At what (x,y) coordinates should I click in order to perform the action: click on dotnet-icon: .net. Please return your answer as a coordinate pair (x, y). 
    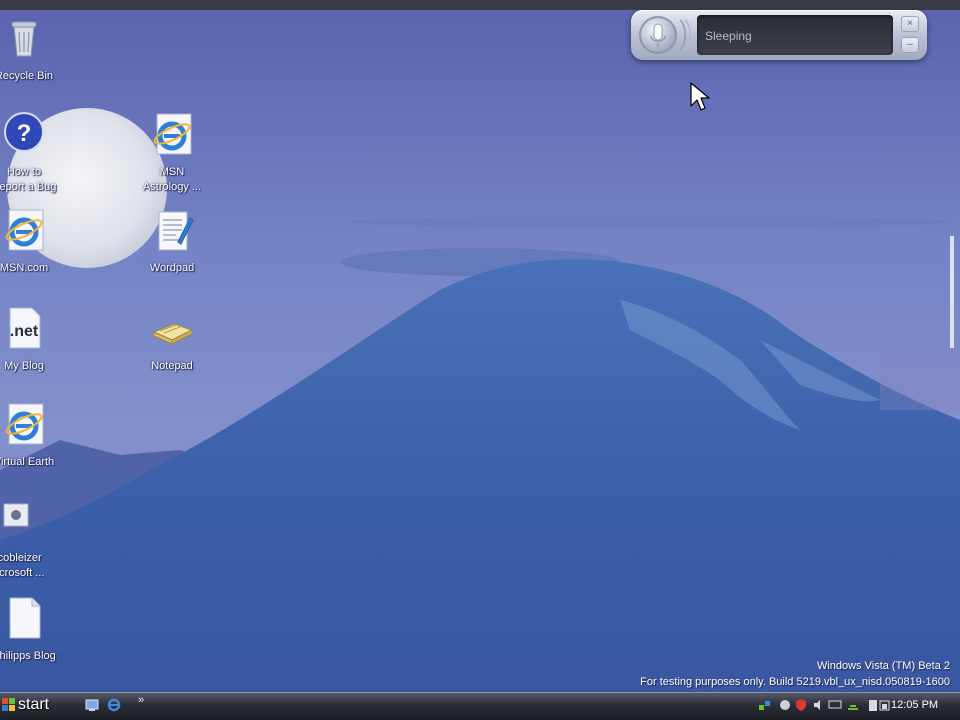
    Looking at the image, I should click on (25, 328).